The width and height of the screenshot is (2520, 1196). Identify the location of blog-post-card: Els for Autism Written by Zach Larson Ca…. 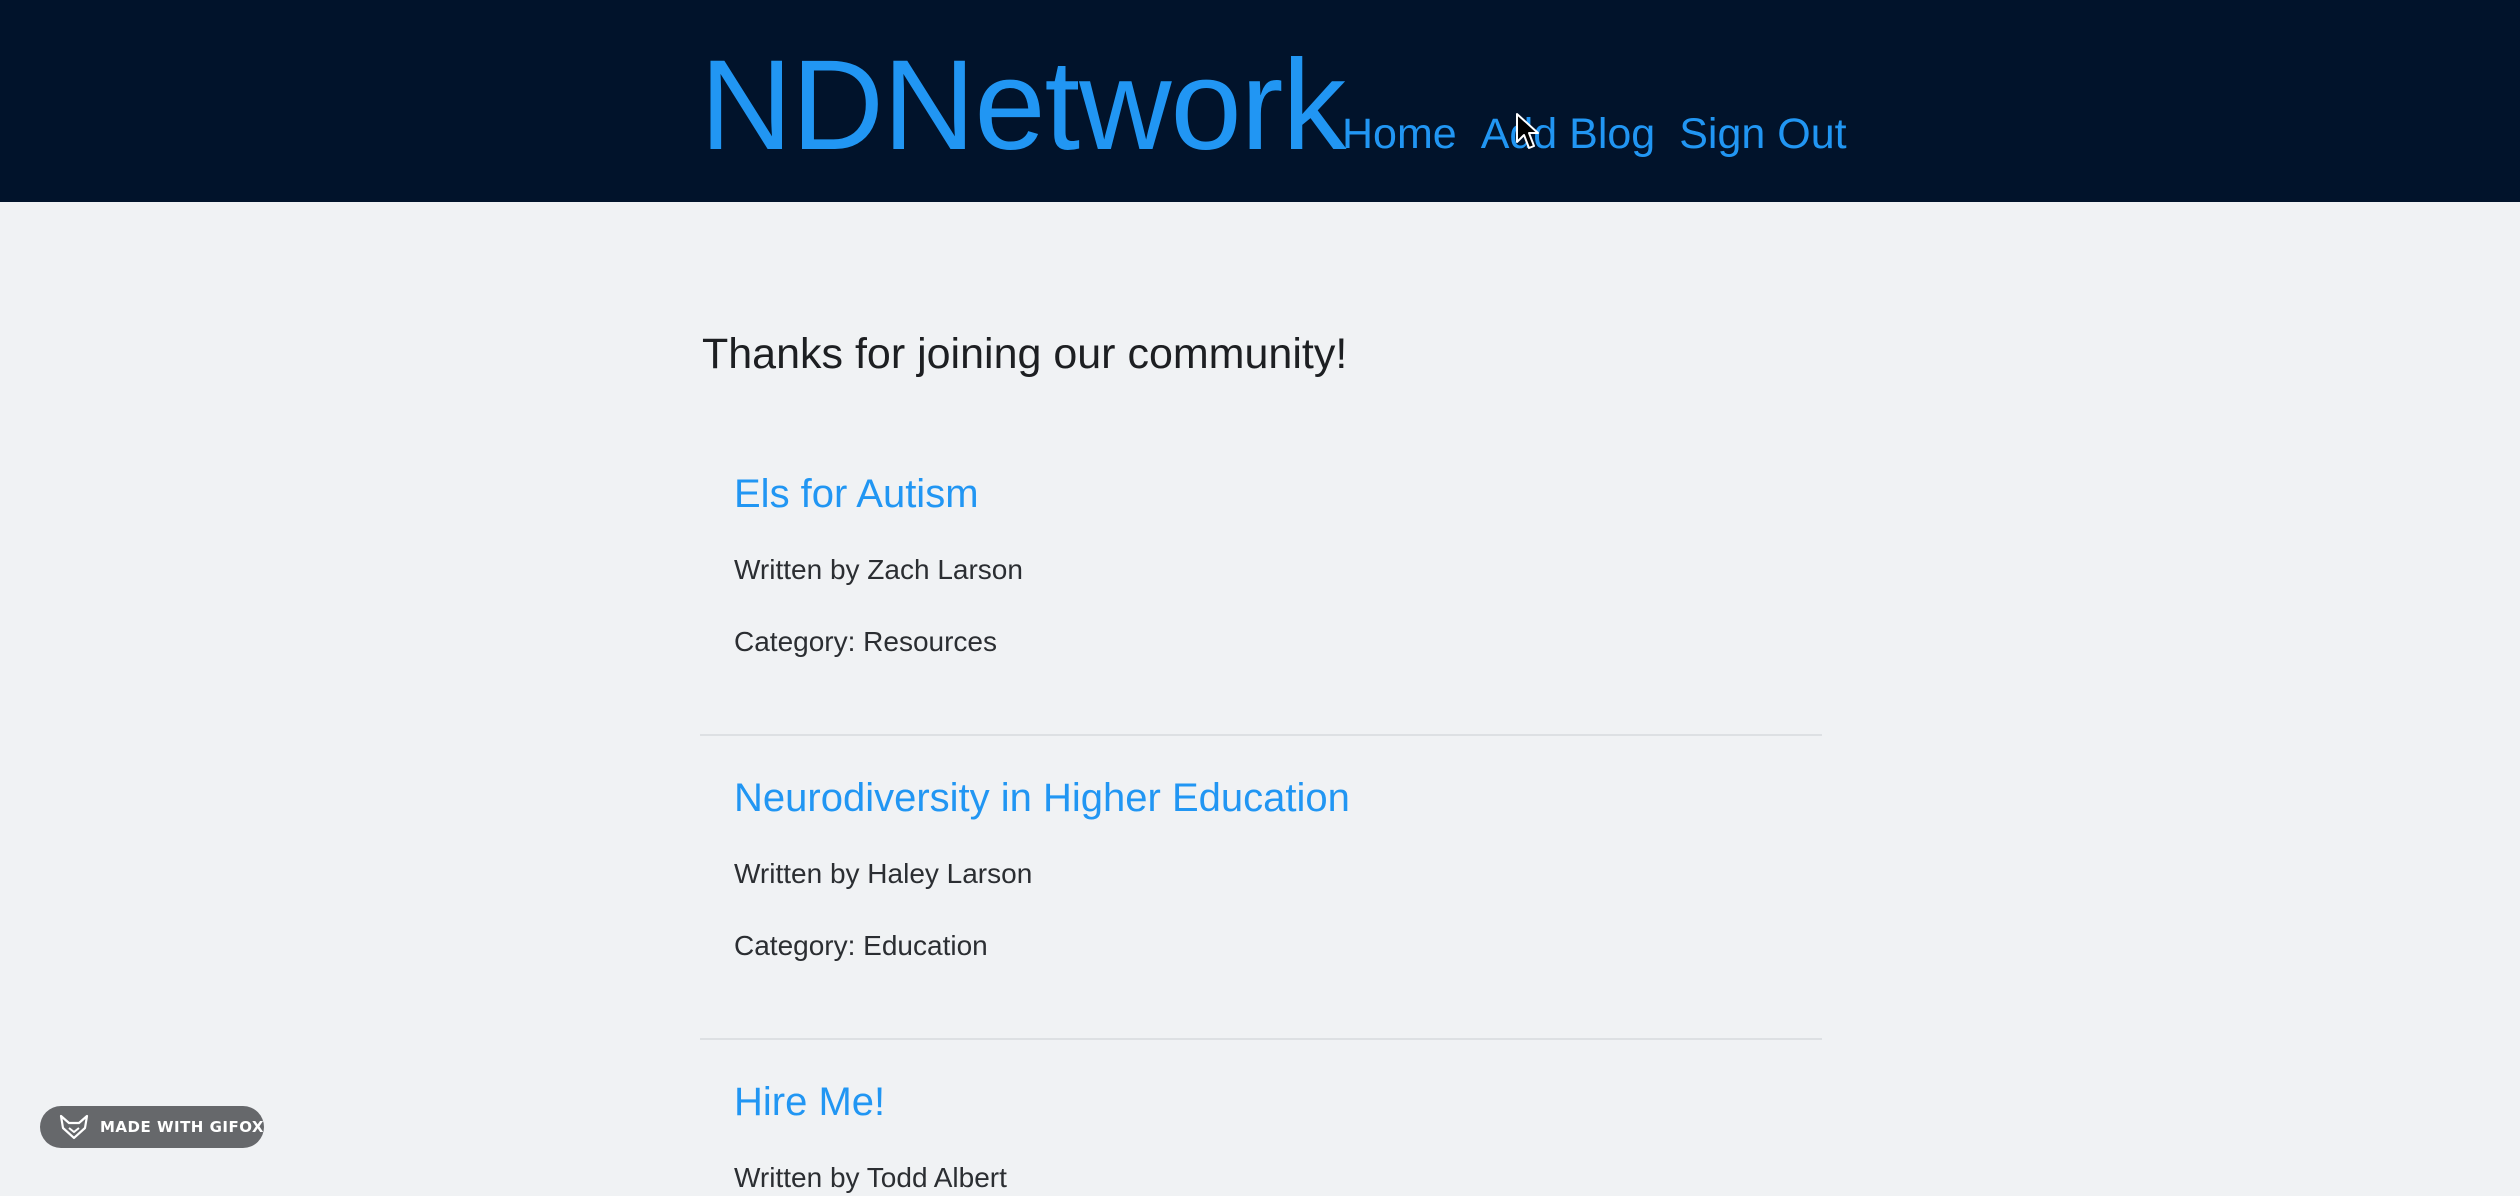
(1261, 584).